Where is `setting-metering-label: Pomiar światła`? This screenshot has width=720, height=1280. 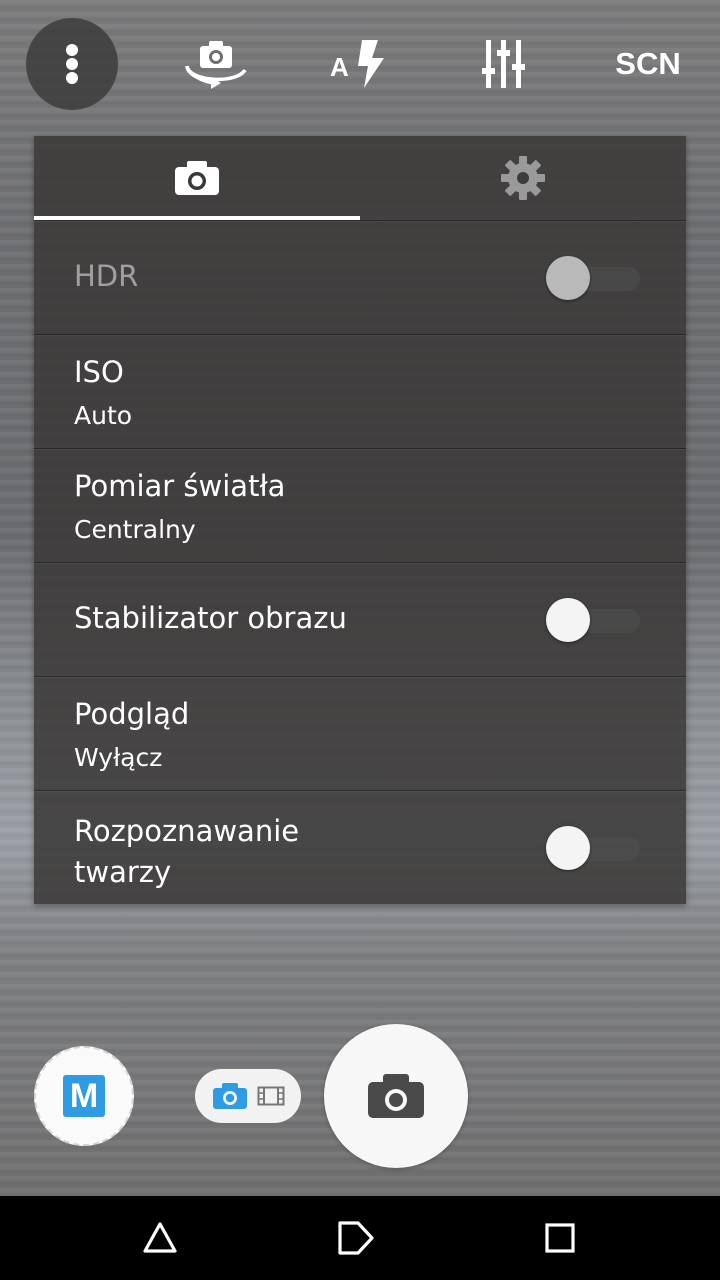 setting-metering-label: Pomiar światła is located at coordinates (180, 486).